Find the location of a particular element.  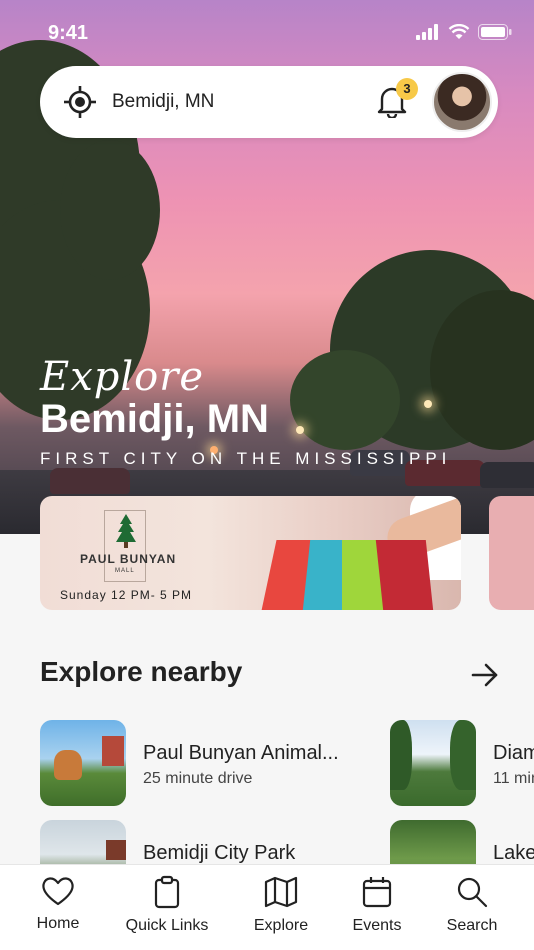

avatar is located at coordinates (462, 102).